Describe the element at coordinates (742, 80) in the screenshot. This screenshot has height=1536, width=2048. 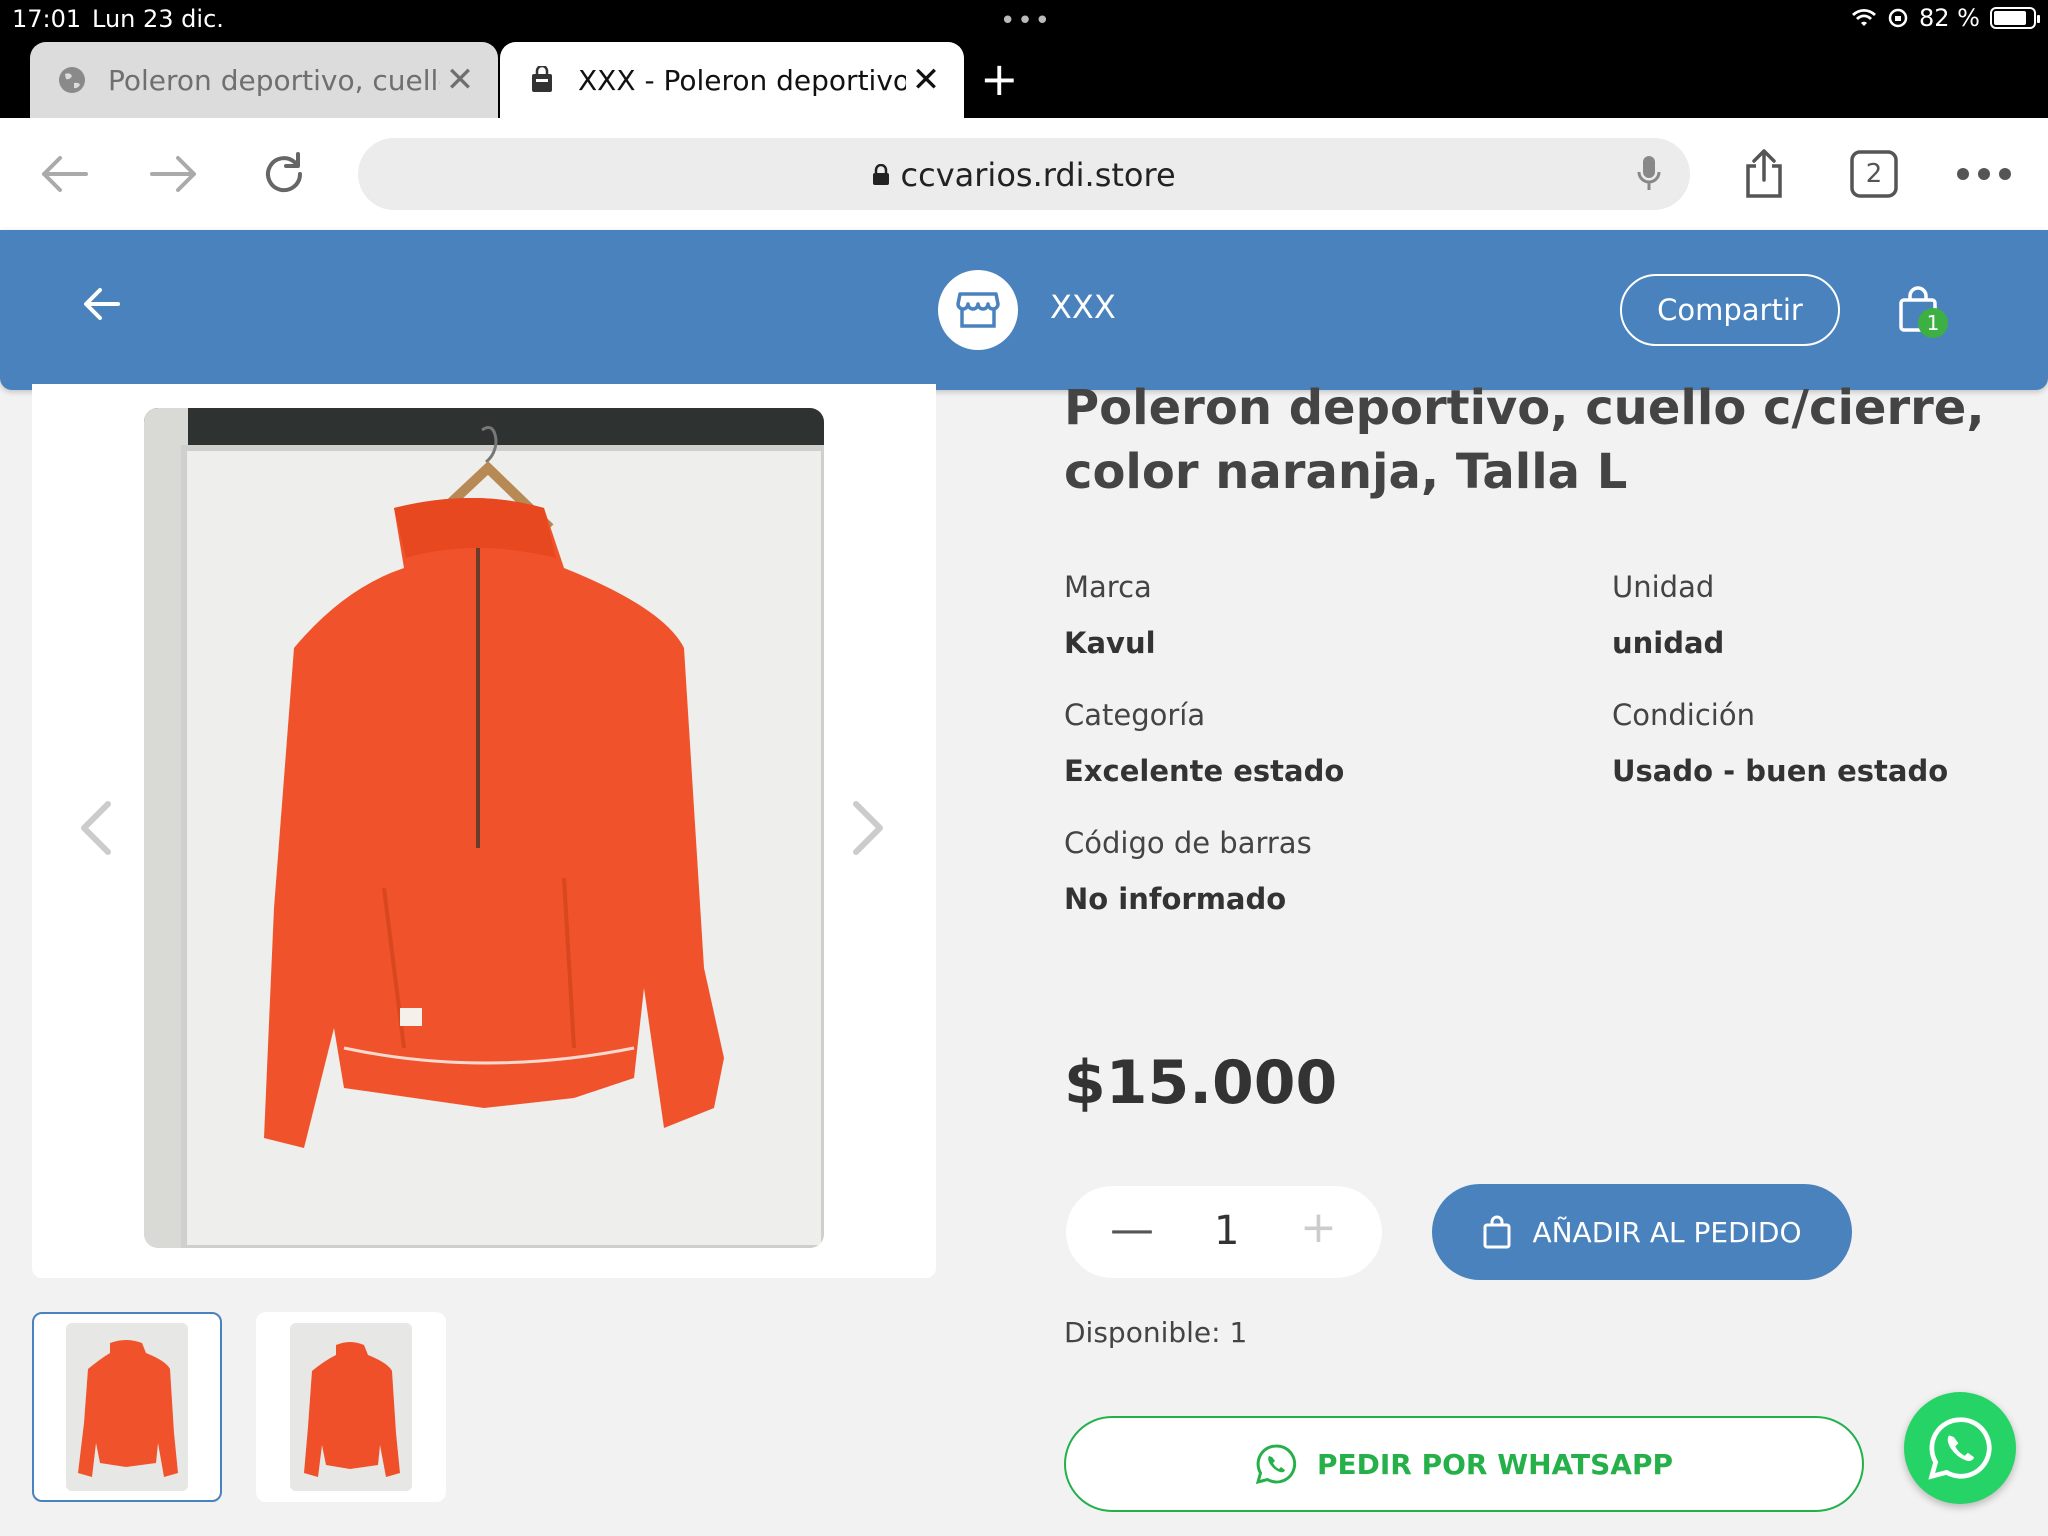
I see `tab-title: XXX - Poleron deportivo,` at that location.